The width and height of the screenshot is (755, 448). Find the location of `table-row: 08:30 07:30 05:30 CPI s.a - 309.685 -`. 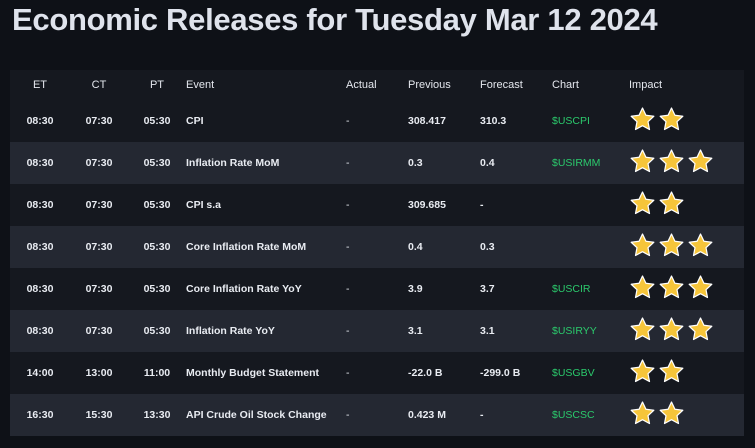

table-row: 08:30 07:30 05:30 CPI s.a - 309.685 - is located at coordinates (377, 205).